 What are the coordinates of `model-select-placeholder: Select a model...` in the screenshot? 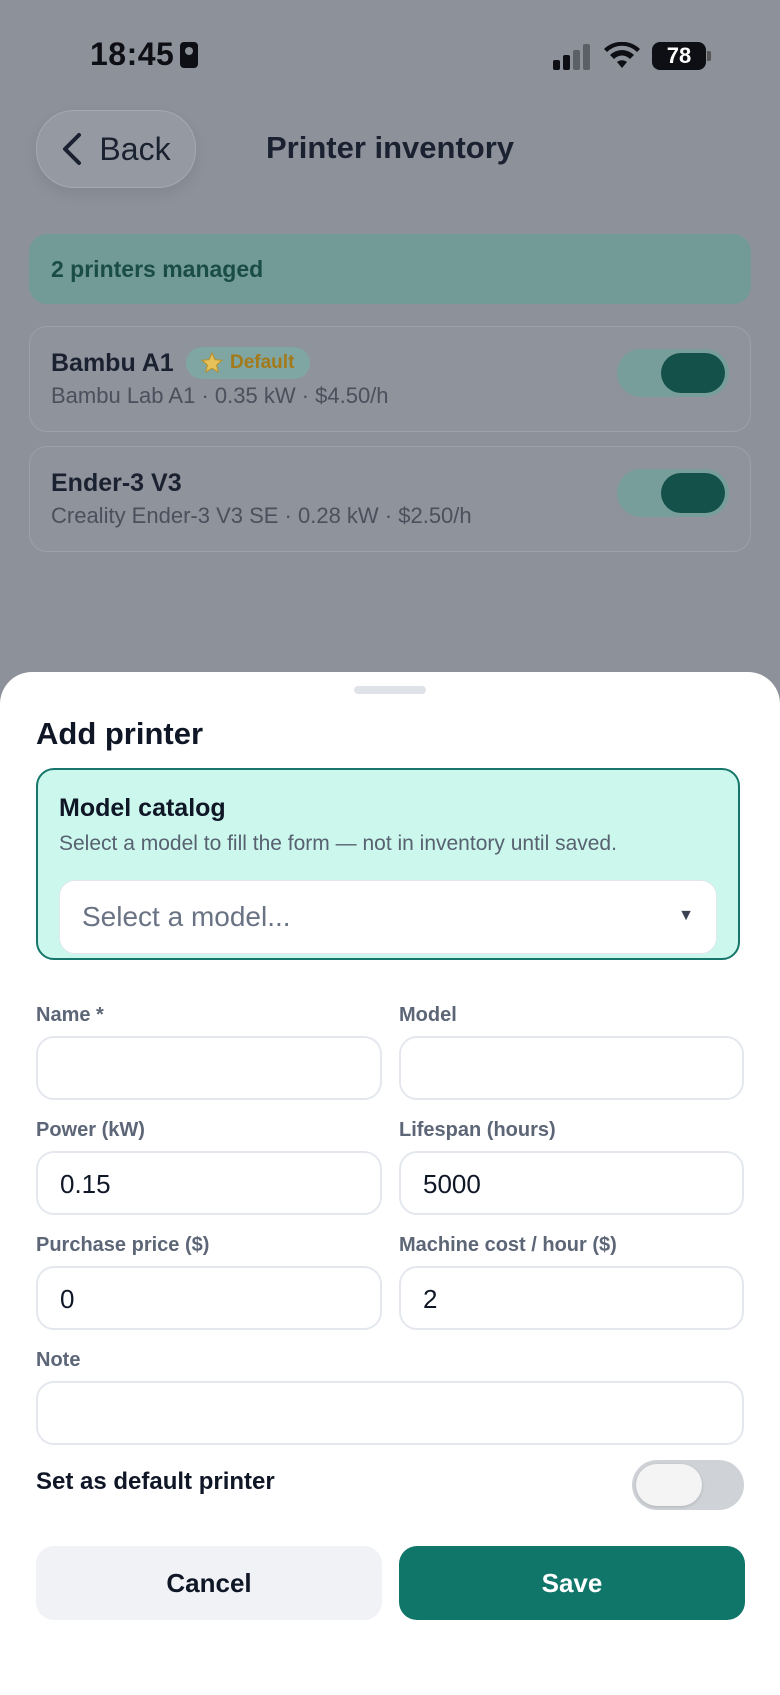 It's located at (186, 916).